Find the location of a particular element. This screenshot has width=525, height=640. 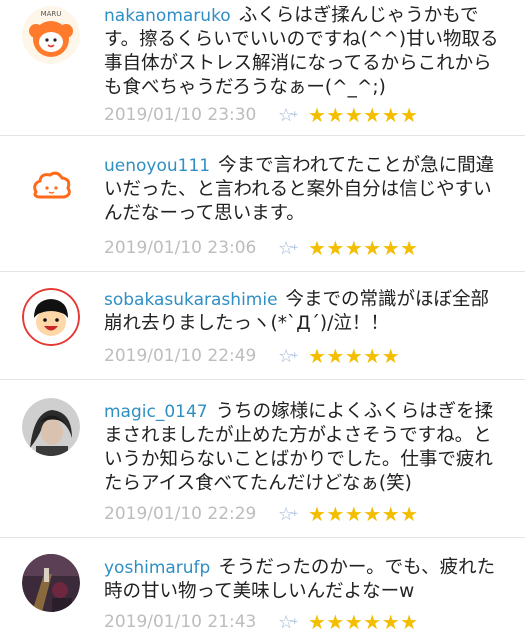

comment-date: 2019/01/10 22:49 is located at coordinates (180, 356).